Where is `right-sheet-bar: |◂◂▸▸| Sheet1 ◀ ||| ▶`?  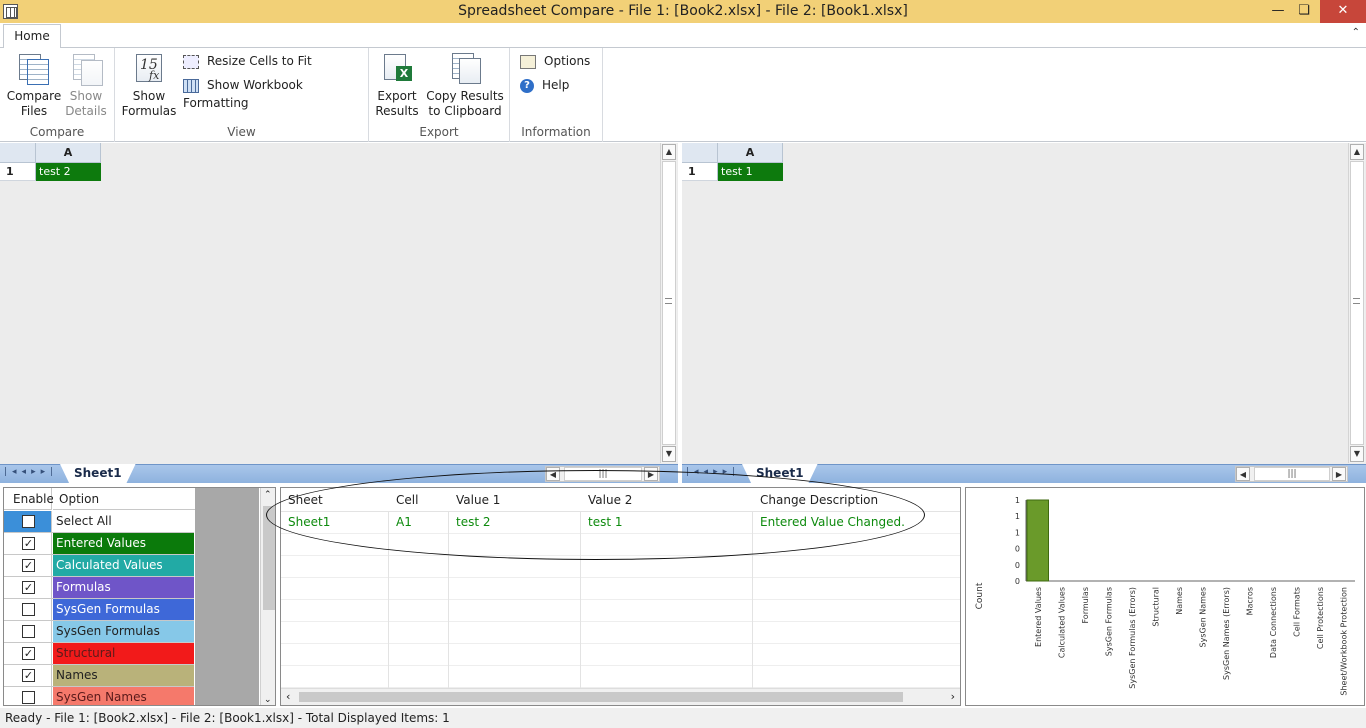 right-sheet-bar: |◂◂▸▸| Sheet1 ◀ ||| ▶ is located at coordinates (1024, 473).